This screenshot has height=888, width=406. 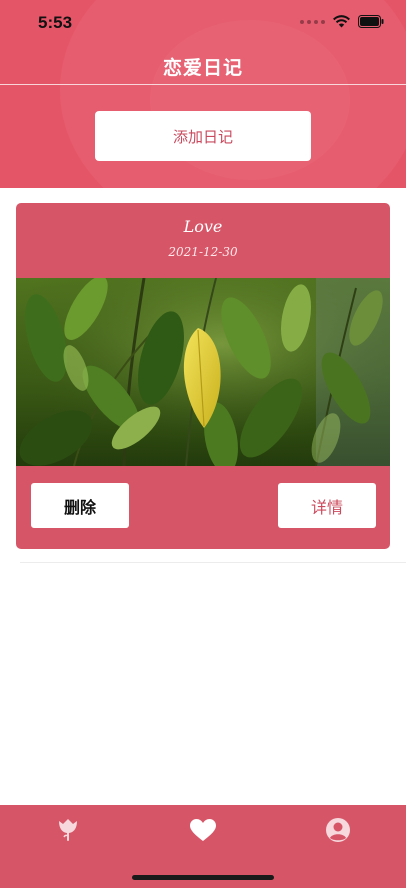 I want to click on wifi-icon, so click(x=341, y=21).